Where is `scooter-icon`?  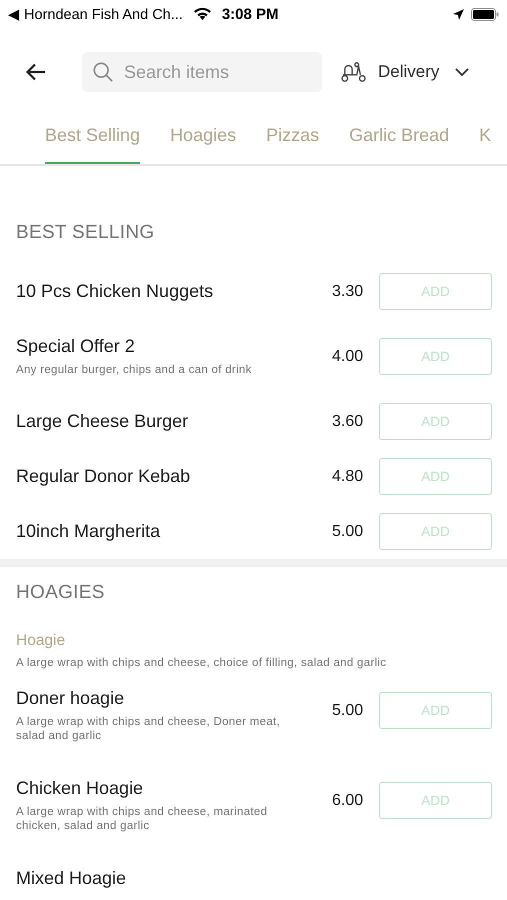 scooter-icon is located at coordinates (354, 72).